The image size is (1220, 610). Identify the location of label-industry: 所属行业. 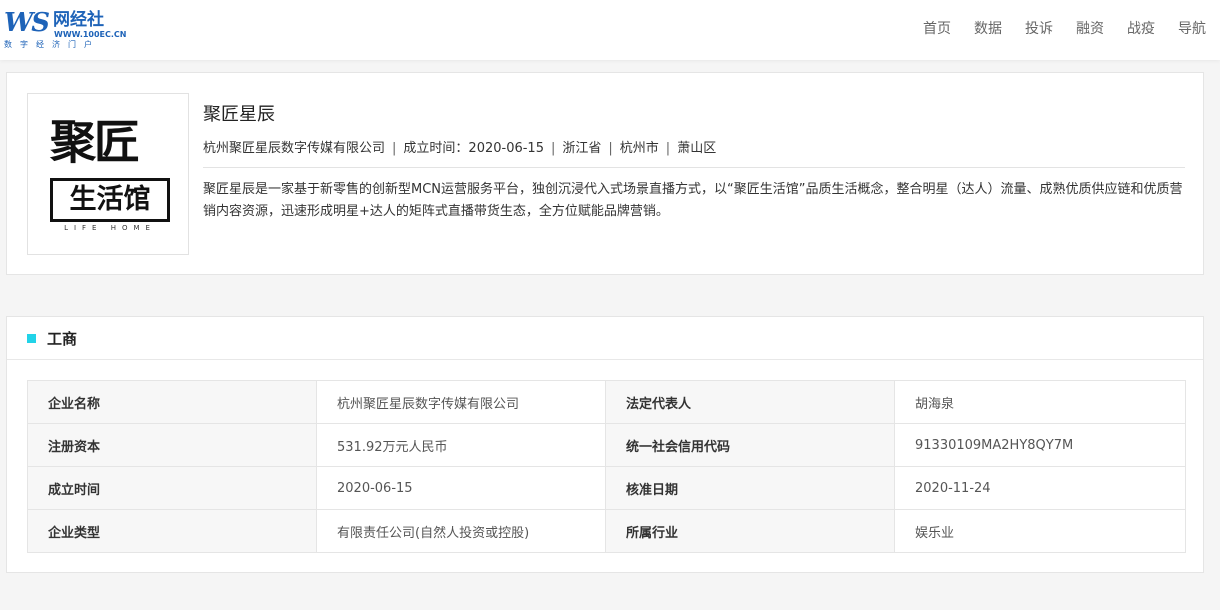
(750, 531).